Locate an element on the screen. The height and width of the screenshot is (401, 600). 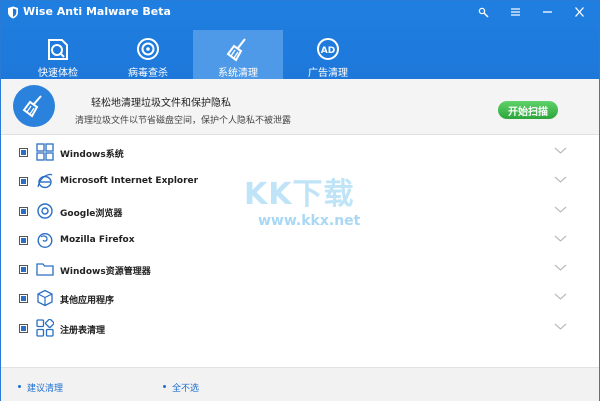
ie-icon is located at coordinates (45, 181).